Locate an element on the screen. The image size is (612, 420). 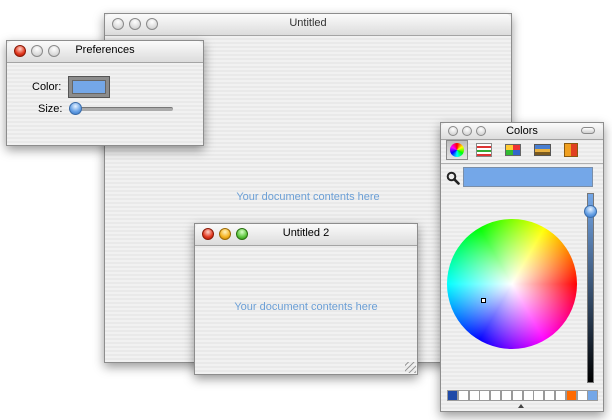
color-well-swatch is located at coordinates (89, 87).